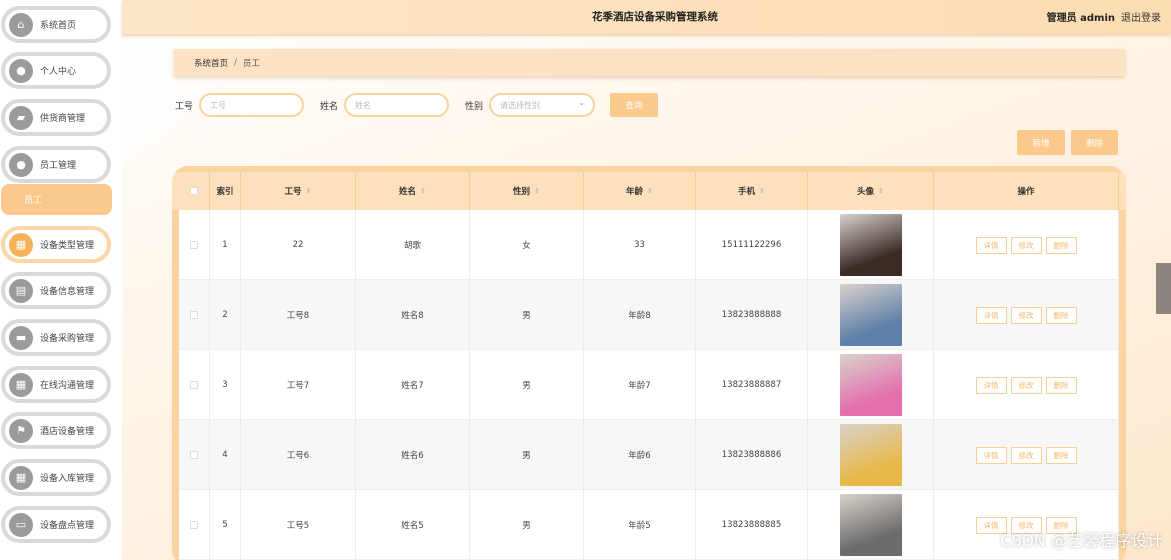 Image resolution: width=1171 pixels, height=560 pixels. I want to click on cell-id: 22, so click(298, 245).